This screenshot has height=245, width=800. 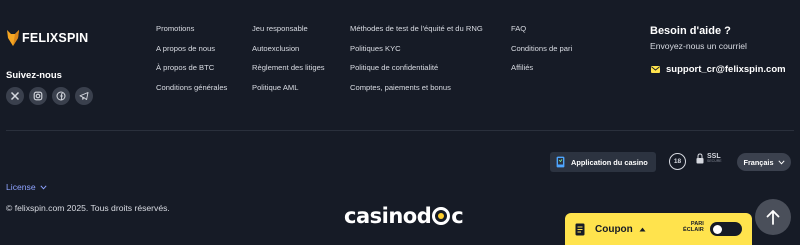 What do you see at coordinates (191, 54) in the screenshot?
I see `about-us-link: A propos de nous` at bounding box center [191, 54].